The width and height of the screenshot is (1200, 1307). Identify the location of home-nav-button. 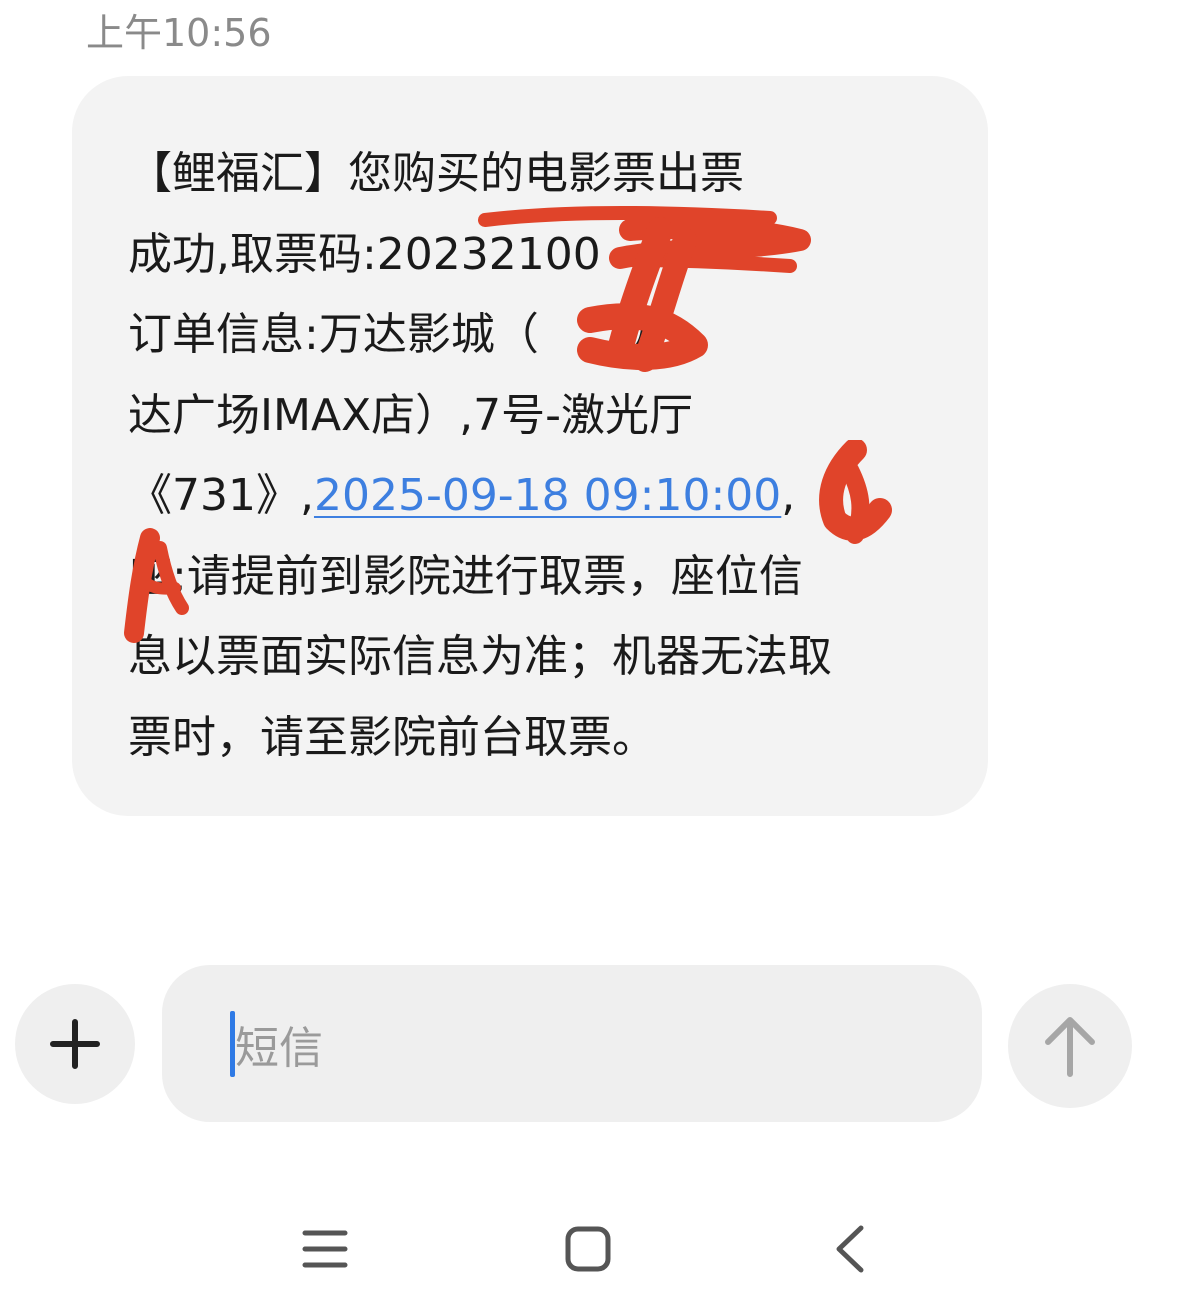
(588, 1249).